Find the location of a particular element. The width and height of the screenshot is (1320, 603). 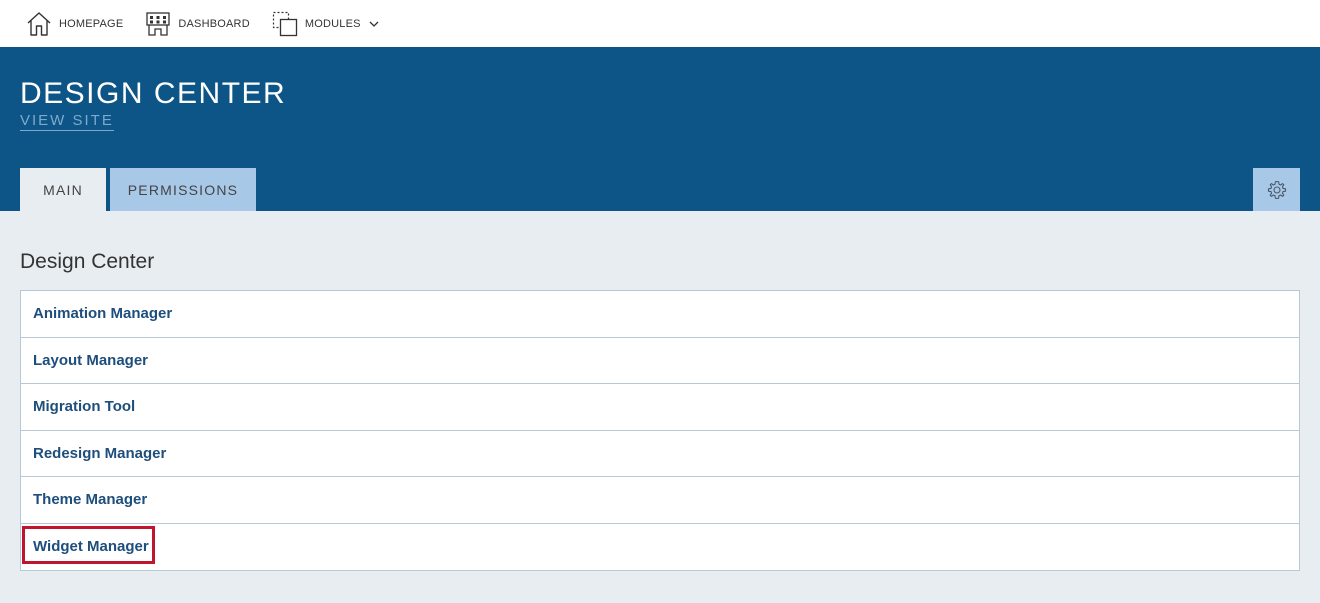

home-icon is located at coordinates (39, 23).